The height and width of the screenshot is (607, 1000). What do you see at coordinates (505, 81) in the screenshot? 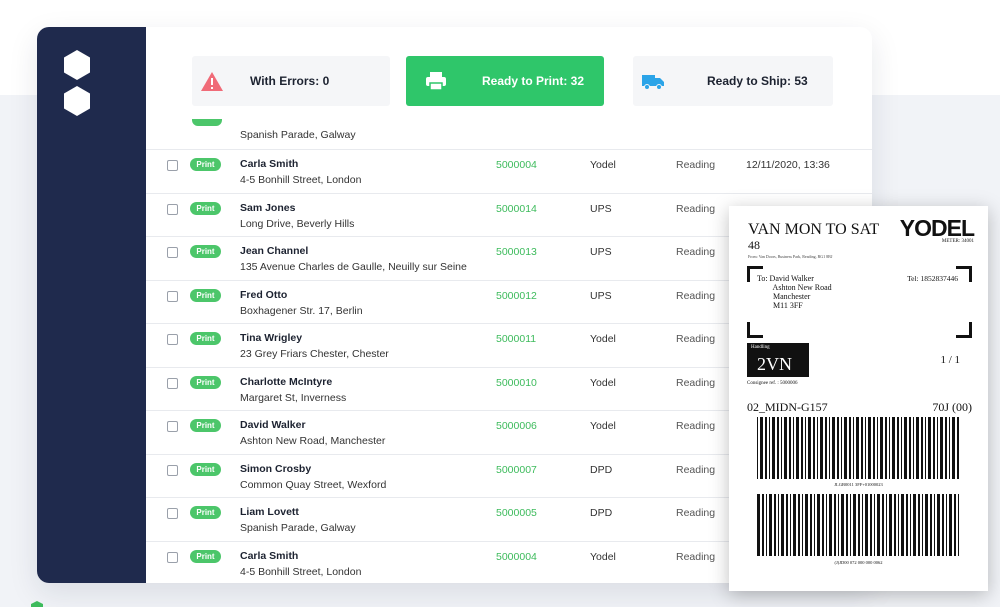
I see `ready-to-print-card: Ready to Print: 32` at bounding box center [505, 81].